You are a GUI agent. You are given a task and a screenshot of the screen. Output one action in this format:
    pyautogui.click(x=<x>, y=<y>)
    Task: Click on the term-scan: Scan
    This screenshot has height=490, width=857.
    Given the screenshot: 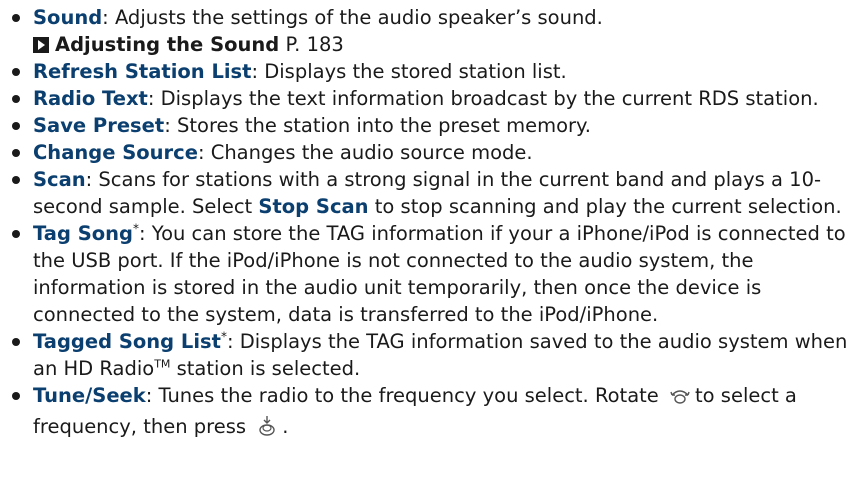 What is the action you would take?
    pyautogui.click(x=59, y=179)
    